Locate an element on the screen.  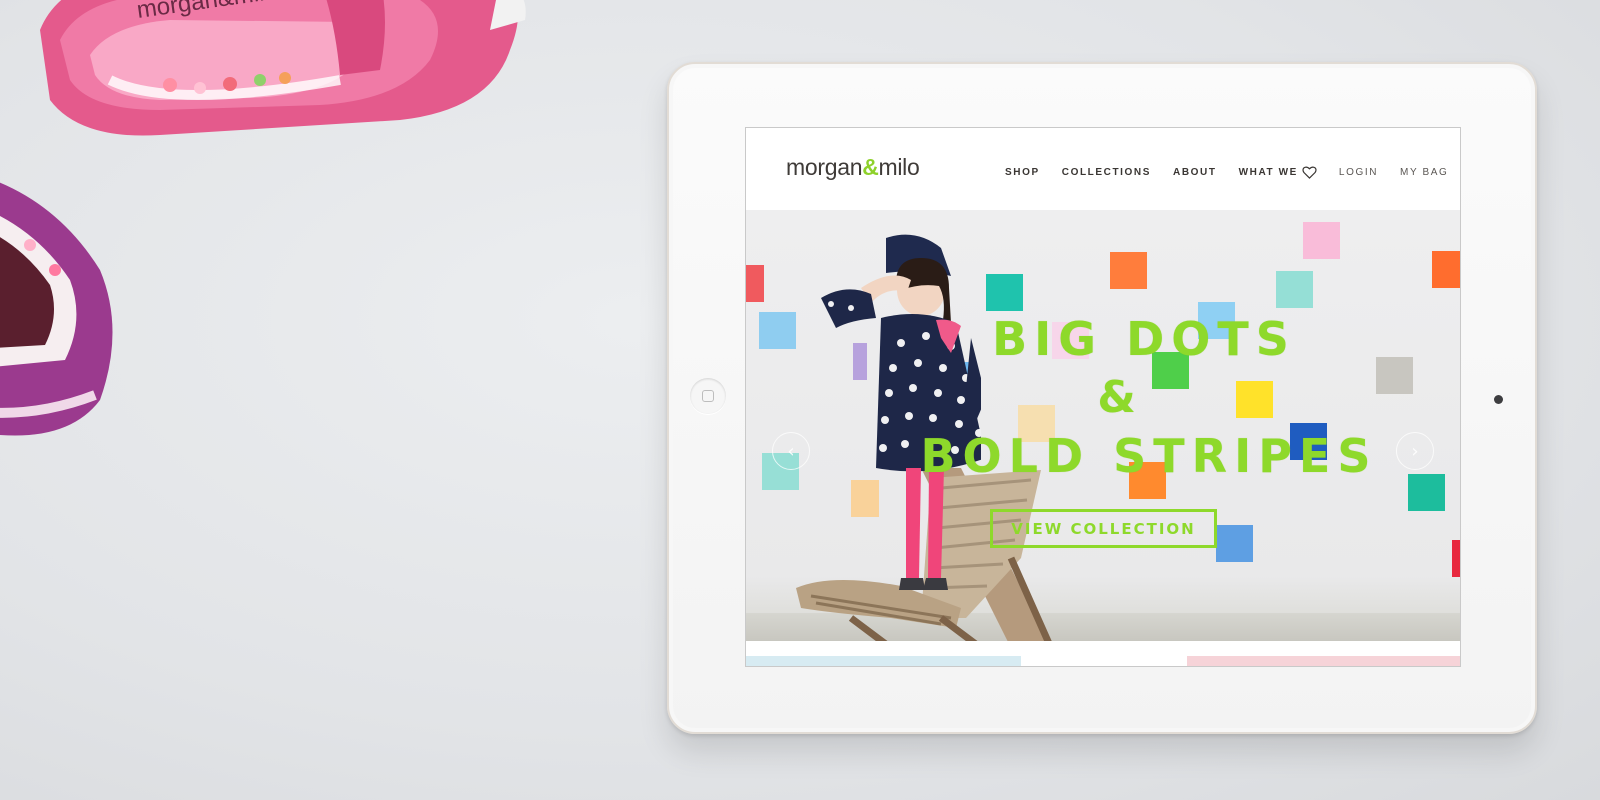
logo-text-right: milo is located at coordinates (899, 167).